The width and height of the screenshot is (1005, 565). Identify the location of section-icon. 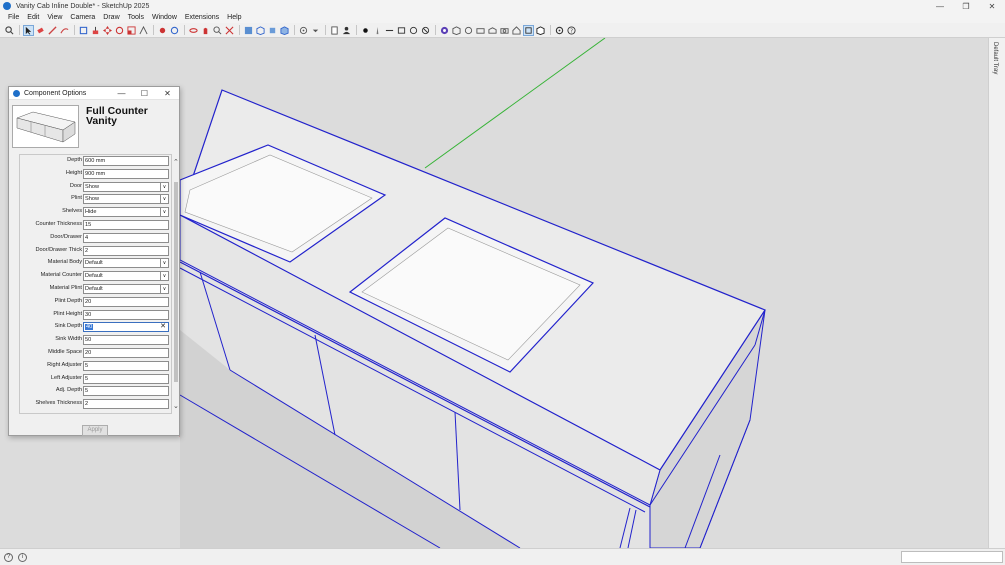
(248, 30).